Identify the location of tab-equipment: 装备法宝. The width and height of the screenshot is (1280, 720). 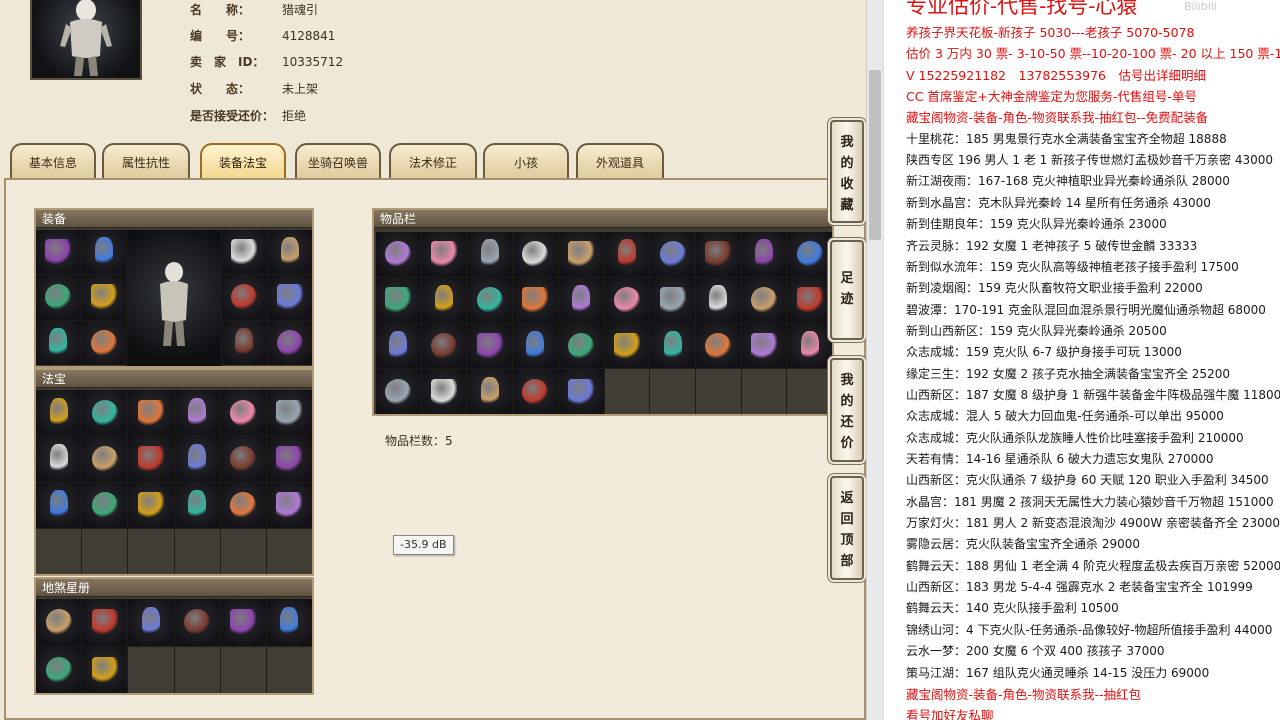
(243, 162).